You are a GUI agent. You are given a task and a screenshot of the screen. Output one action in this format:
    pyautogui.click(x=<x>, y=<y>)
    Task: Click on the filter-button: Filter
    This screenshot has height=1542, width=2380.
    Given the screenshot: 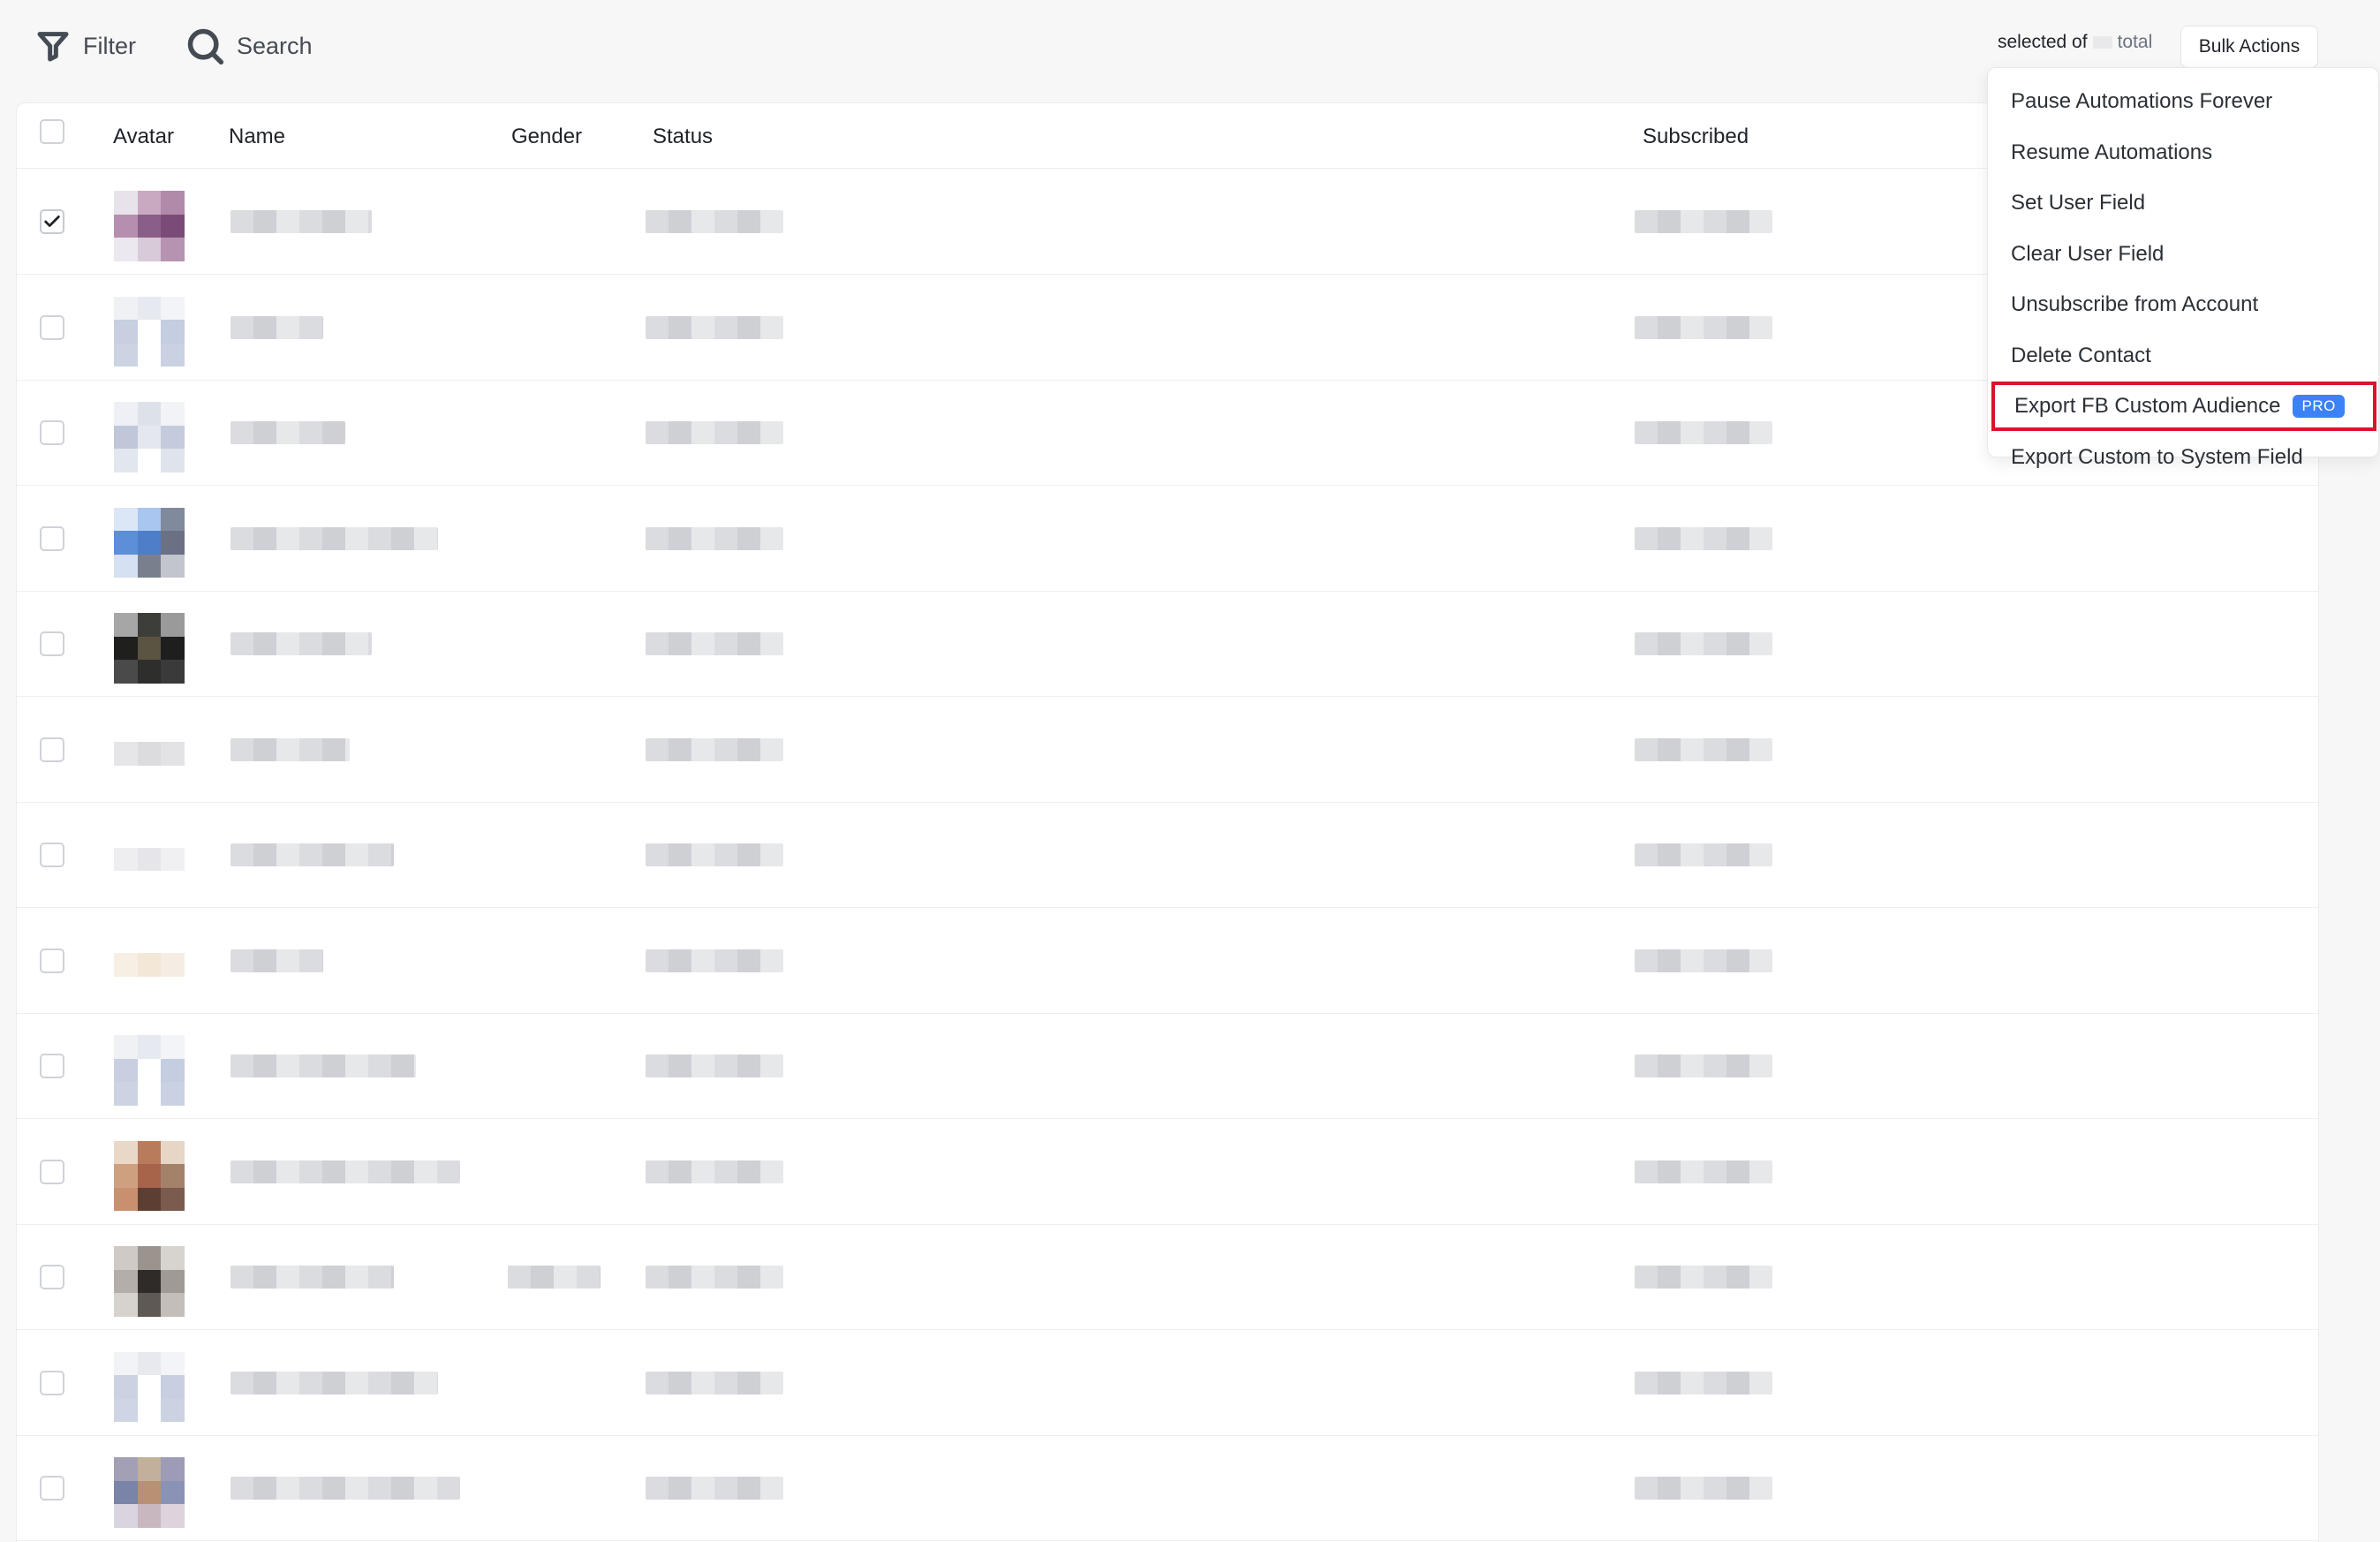 What is the action you would take?
    pyautogui.click(x=85, y=46)
    